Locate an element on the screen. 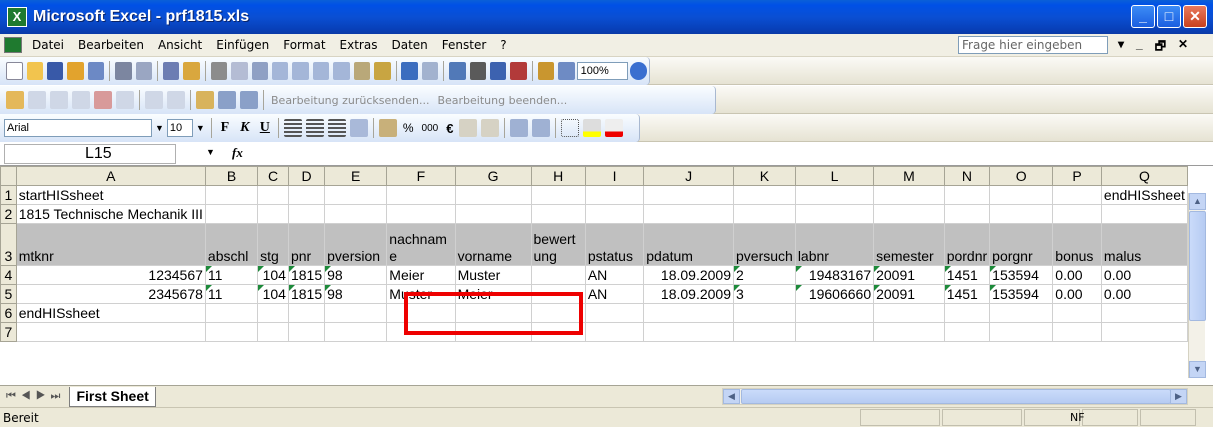 The width and height of the screenshot is (1213, 427). fill-color-icon is located at coordinates (592, 128).